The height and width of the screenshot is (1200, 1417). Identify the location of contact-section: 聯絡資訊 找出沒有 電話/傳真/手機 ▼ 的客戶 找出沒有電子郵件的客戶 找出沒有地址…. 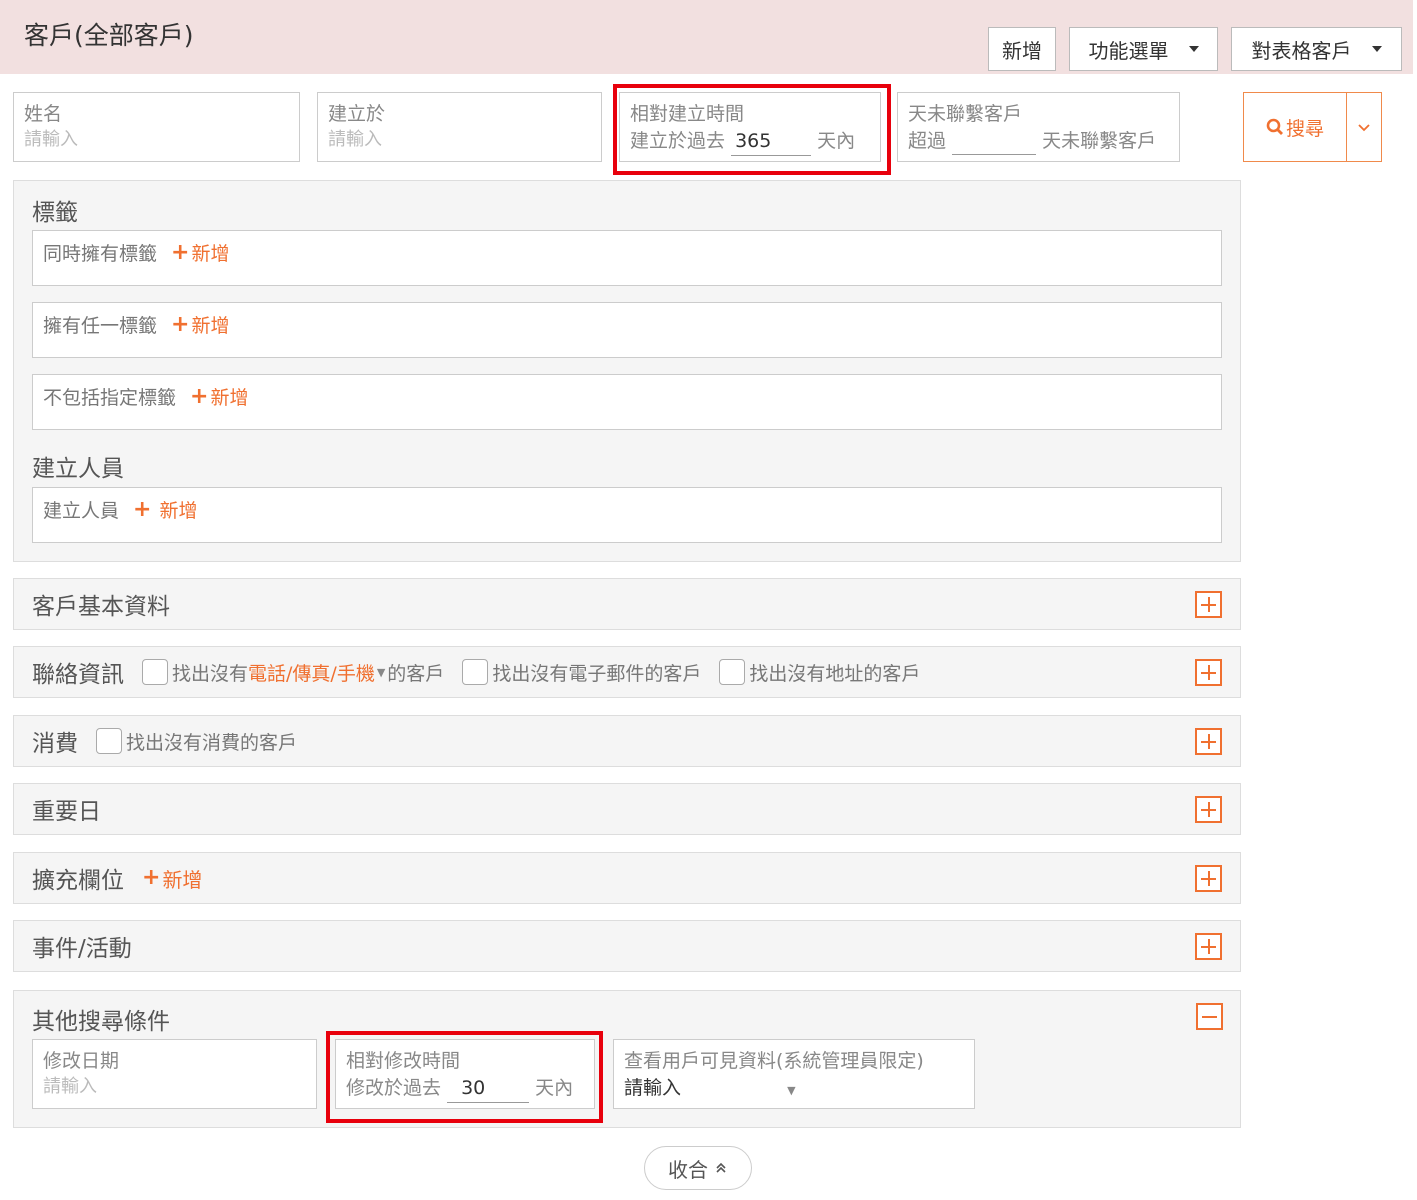
(627, 672).